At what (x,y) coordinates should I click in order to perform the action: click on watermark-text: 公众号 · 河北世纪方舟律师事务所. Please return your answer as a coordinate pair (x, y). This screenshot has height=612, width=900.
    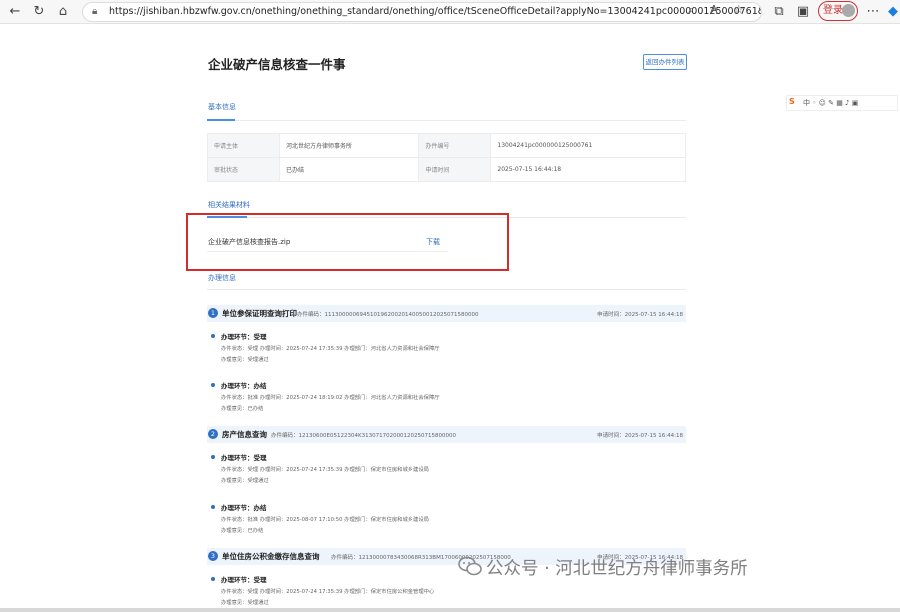
    Looking at the image, I should click on (617, 569).